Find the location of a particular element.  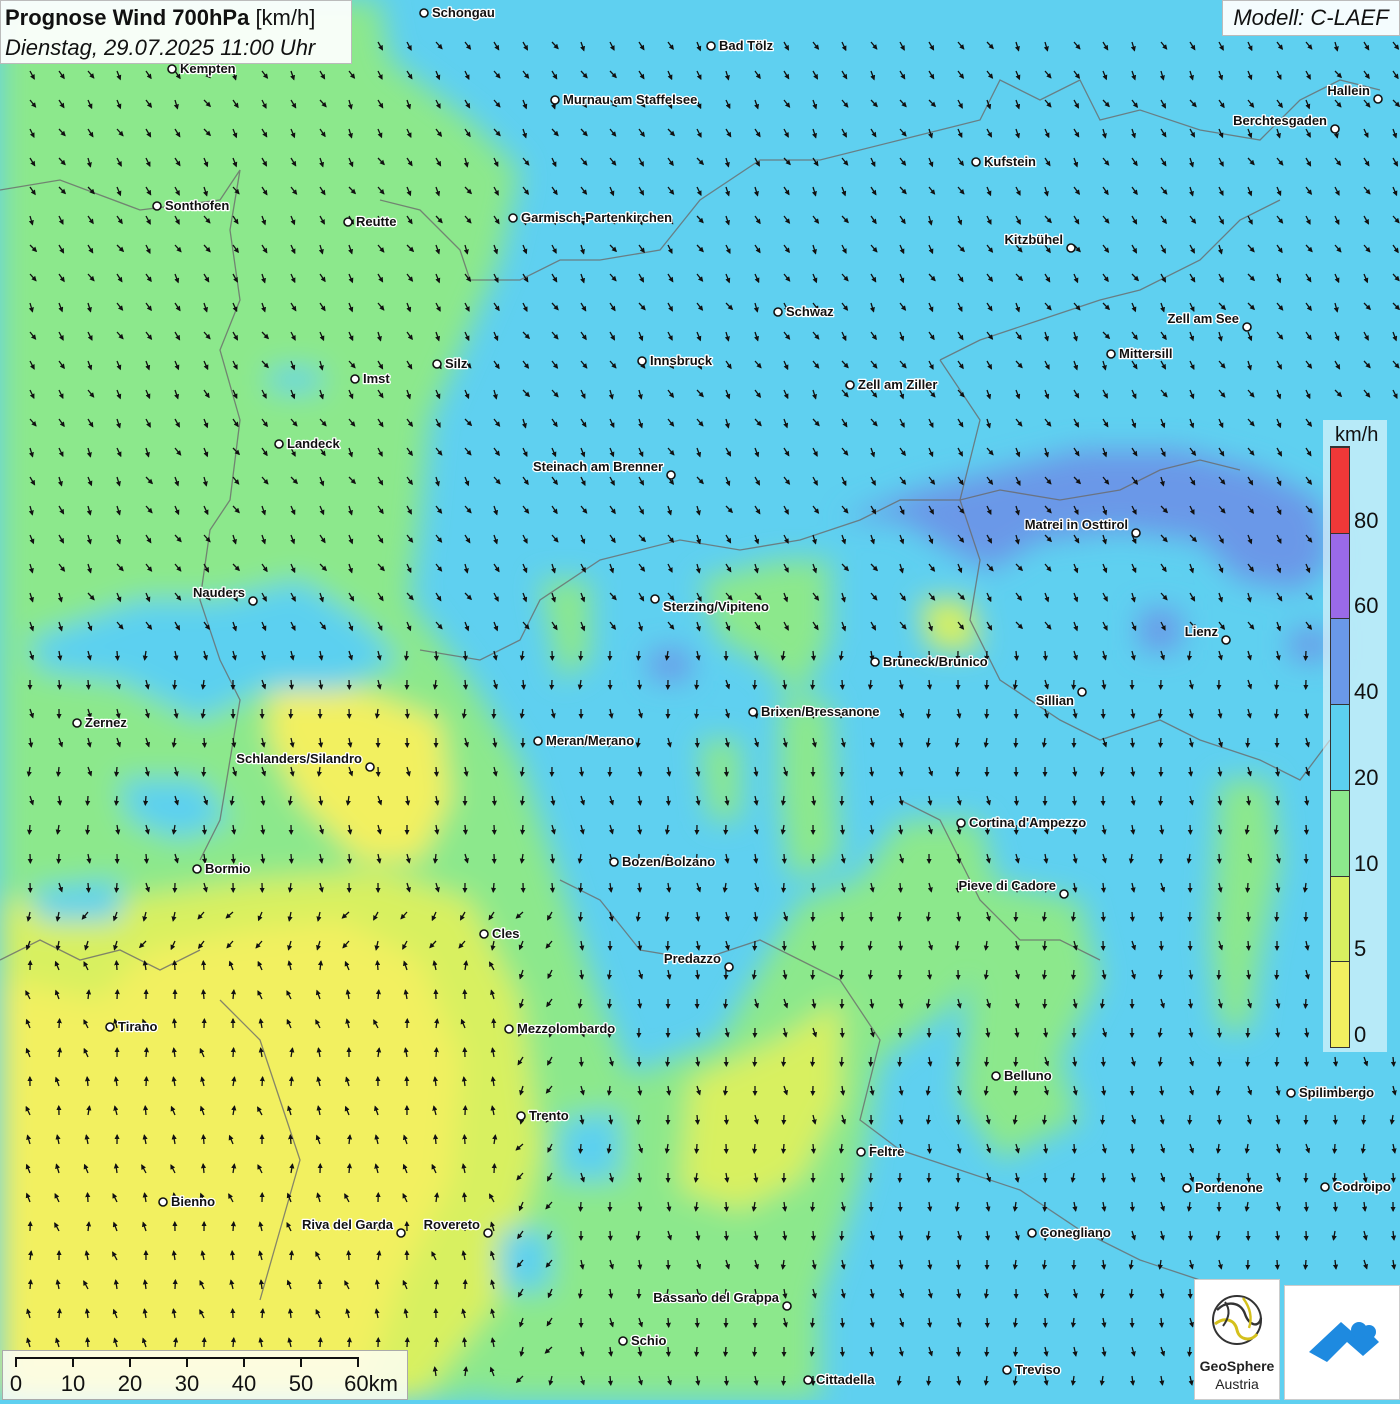

scale-label: 60km is located at coordinates (371, 1384).